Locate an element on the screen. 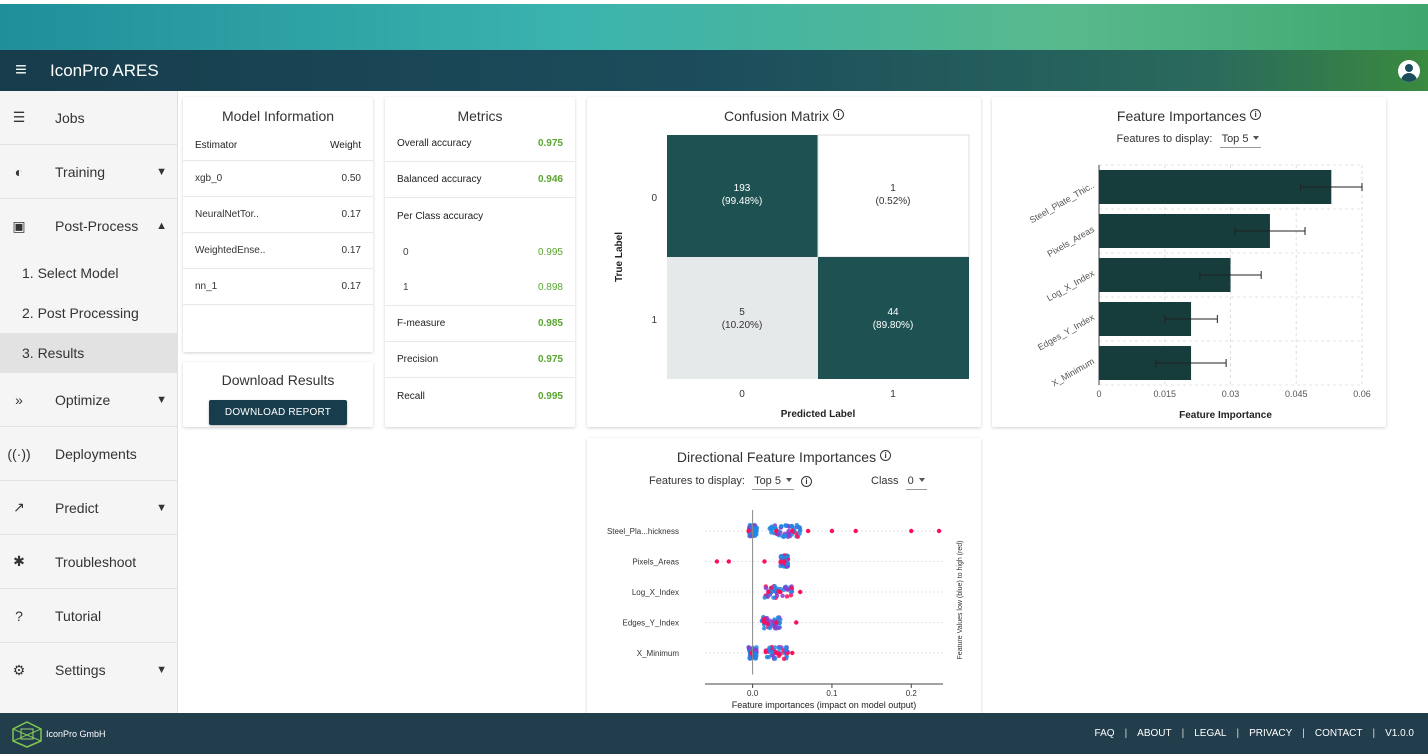  directional-features-control: Features to display: Top 5 i is located at coordinates (731, 482).